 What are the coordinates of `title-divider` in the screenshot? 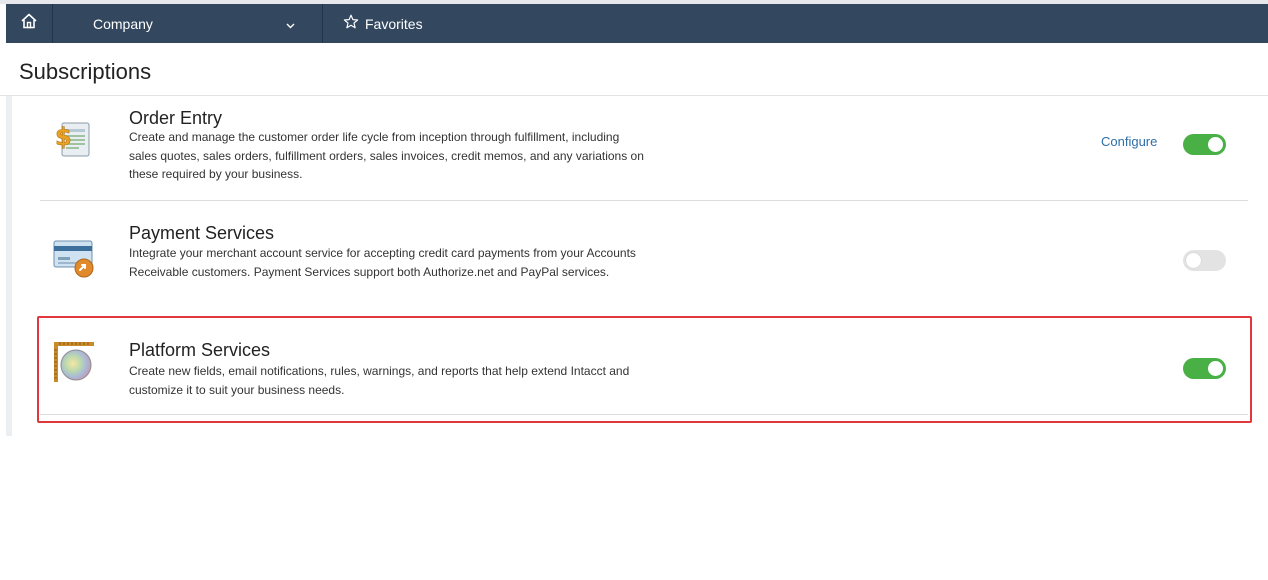 It's located at (634, 95).